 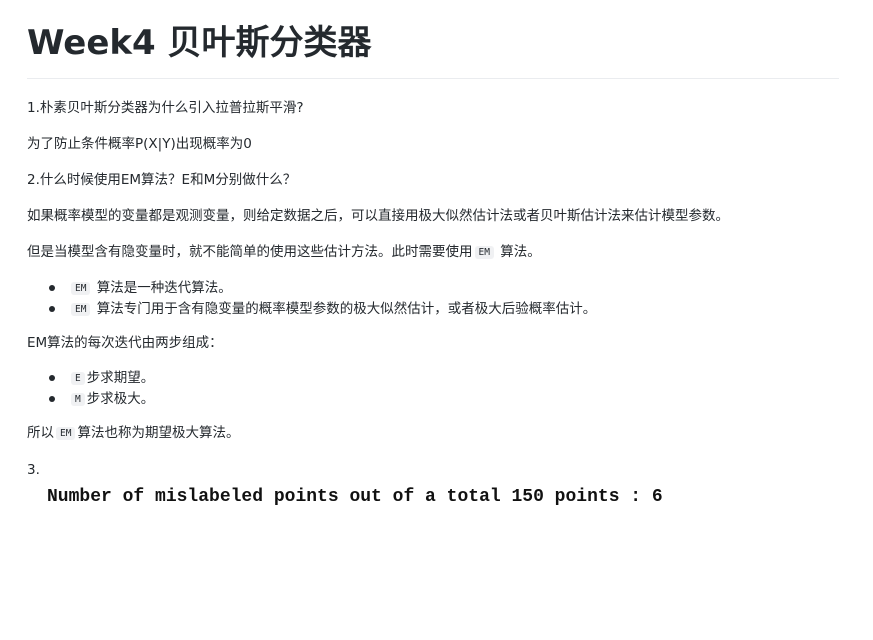 I want to click on paragraph-text: 算法。, so click(x=518, y=252).